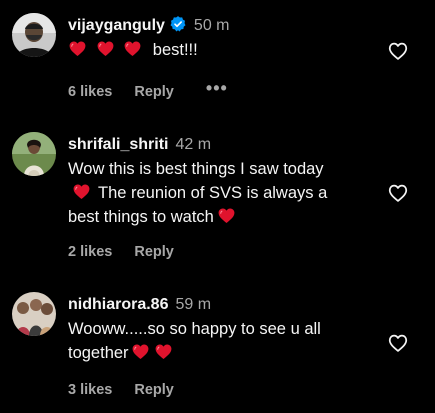  I want to click on likes-count: 2 likes, so click(90, 252).